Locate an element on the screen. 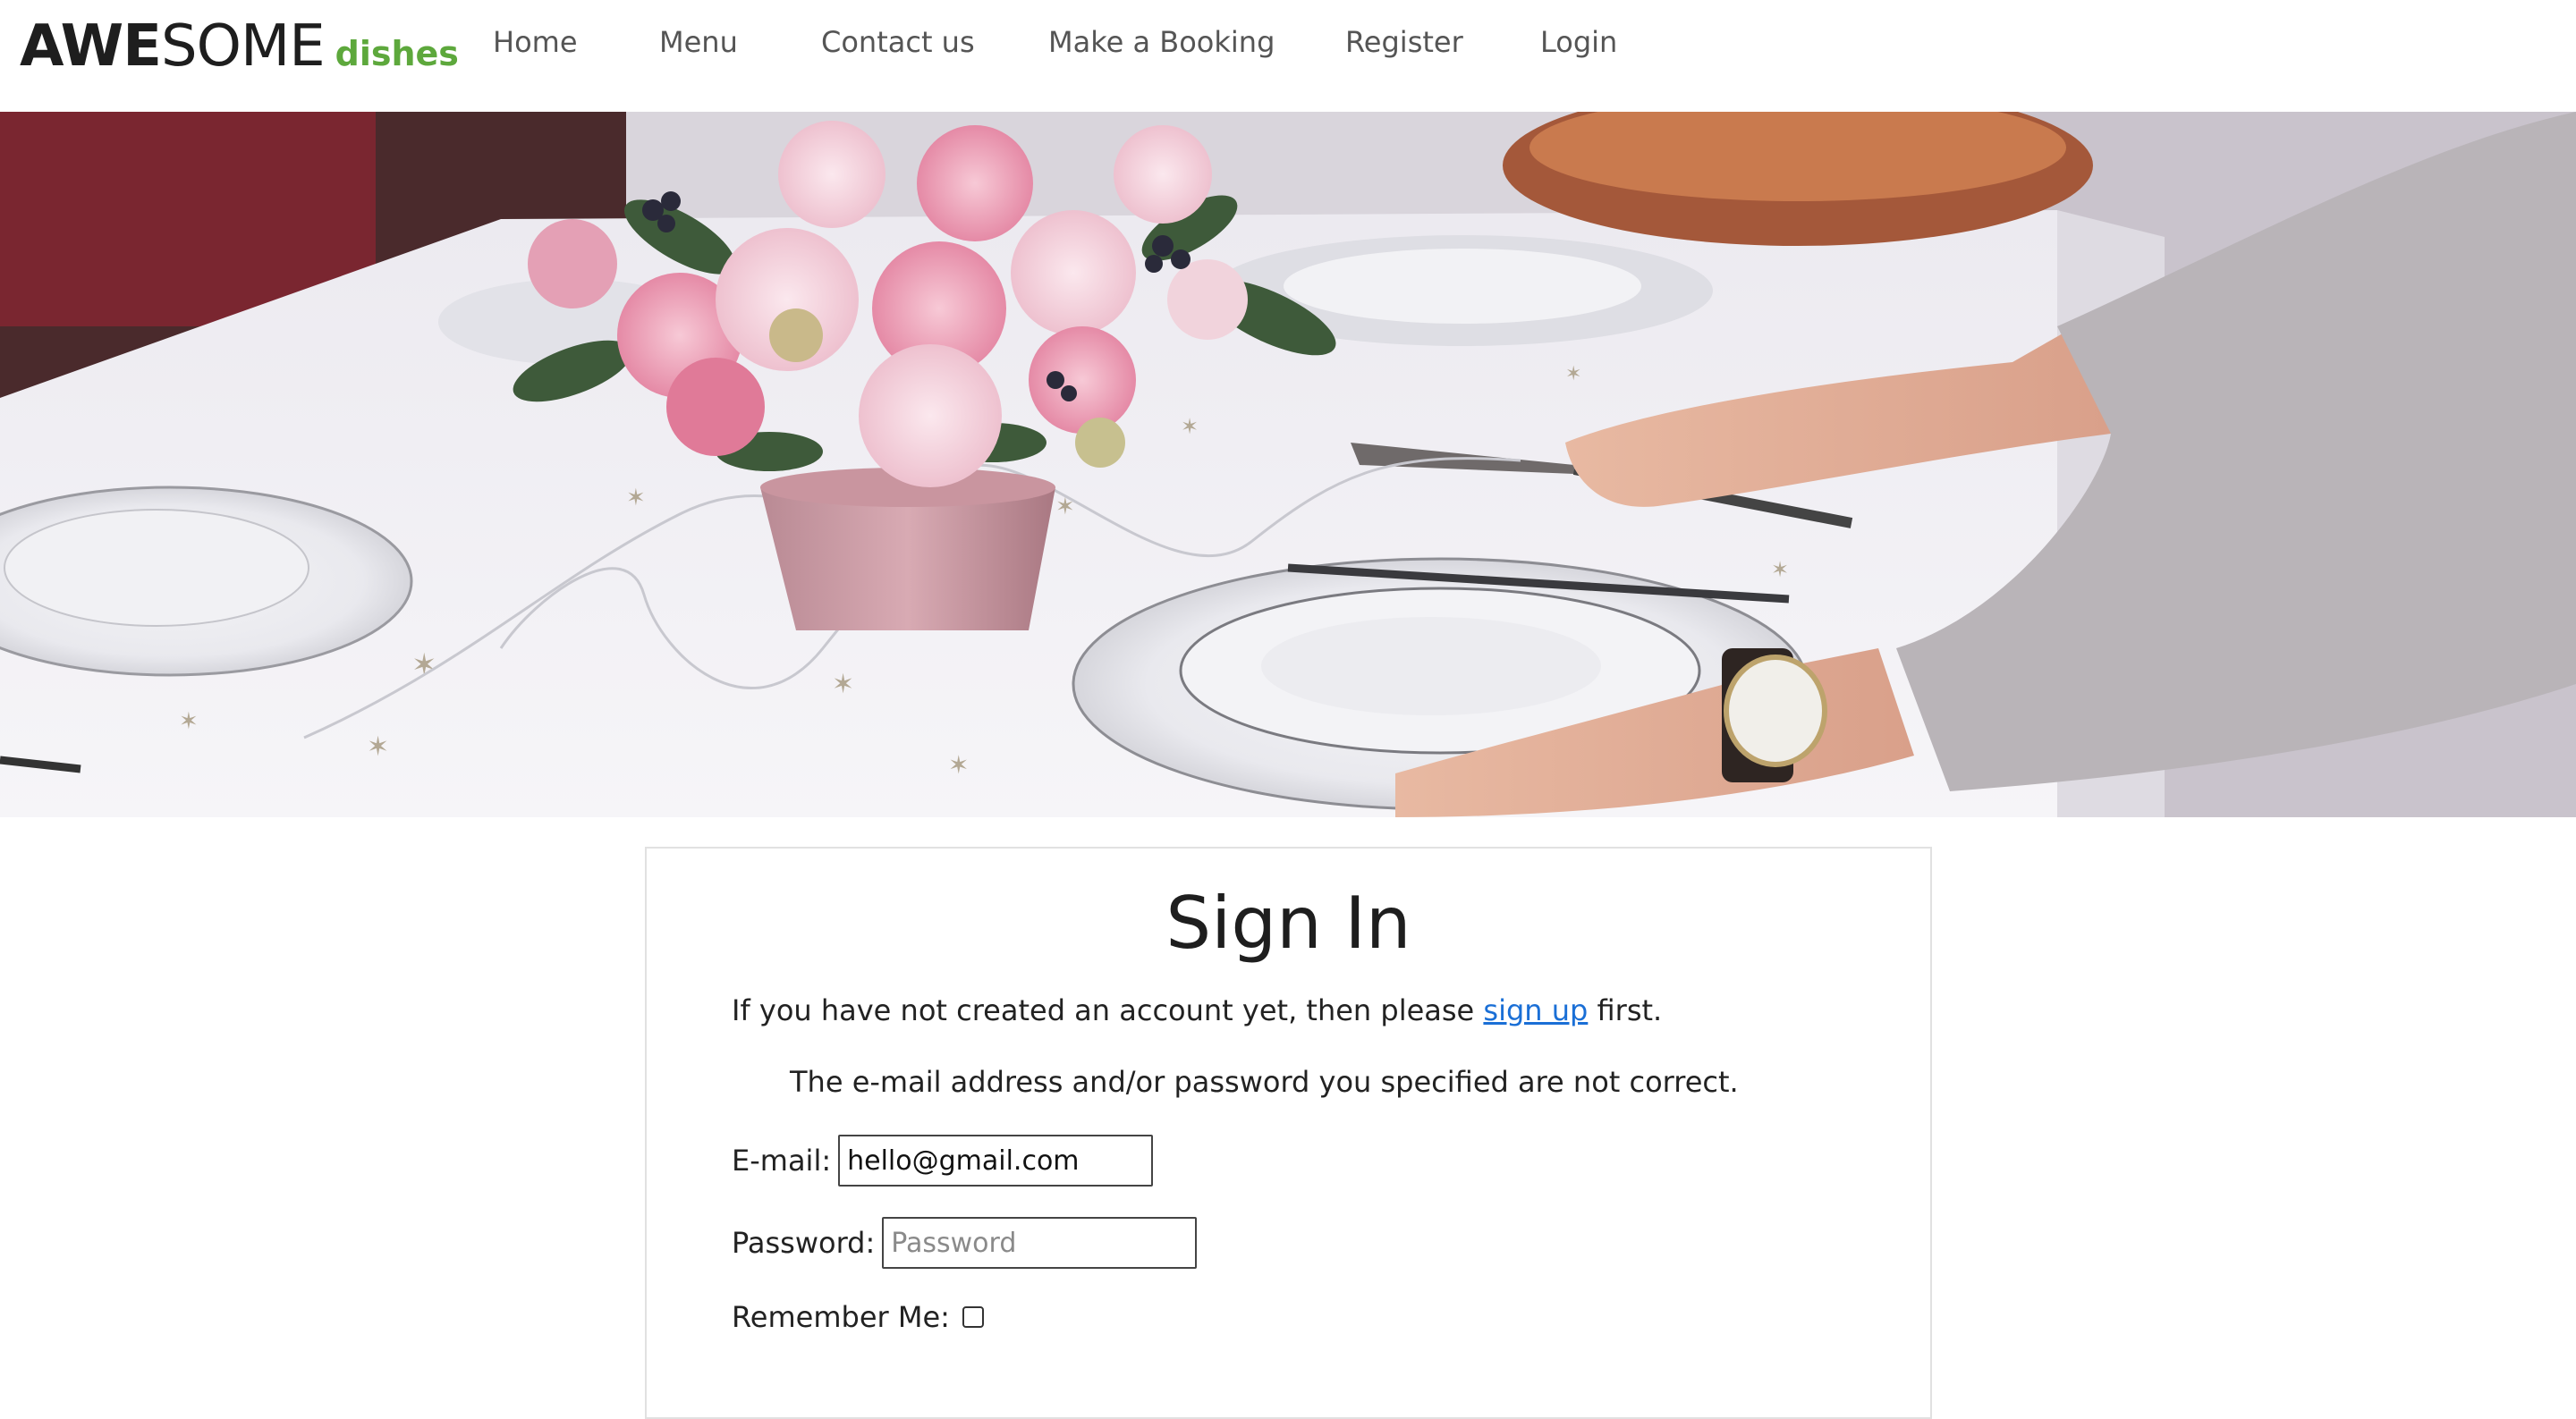 The width and height of the screenshot is (2576, 1419). signup-link: sign up is located at coordinates (1535, 1010).